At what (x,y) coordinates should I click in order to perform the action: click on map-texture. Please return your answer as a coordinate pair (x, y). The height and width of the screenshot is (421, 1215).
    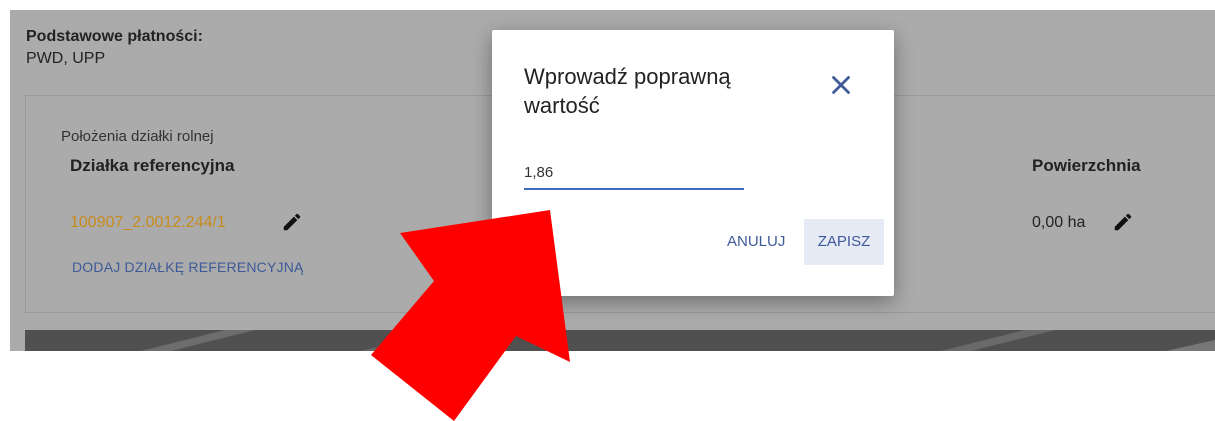
    Looking at the image, I should click on (620, 340).